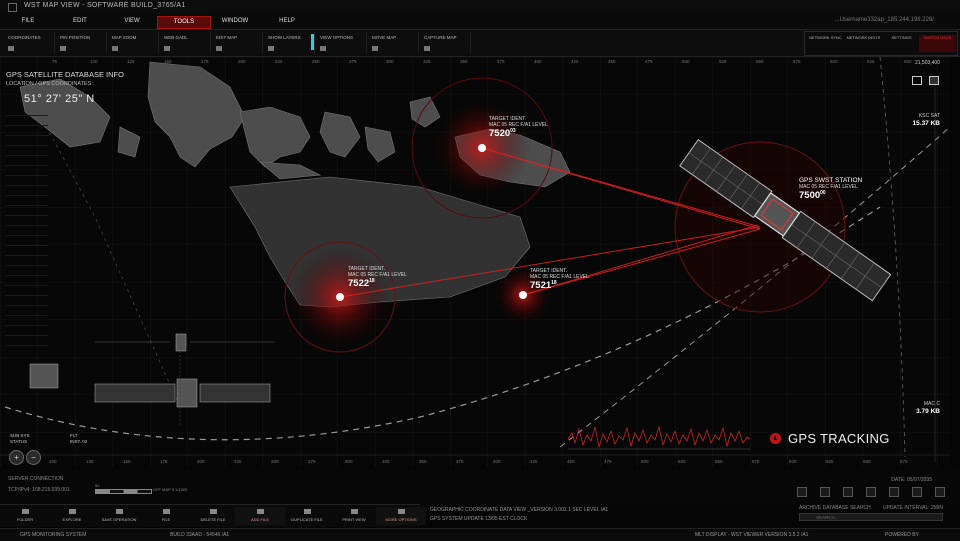  What do you see at coordinates (176, 37) in the screenshot?
I see `tool-label: WEB GADL` at bounding box center [176, 37].